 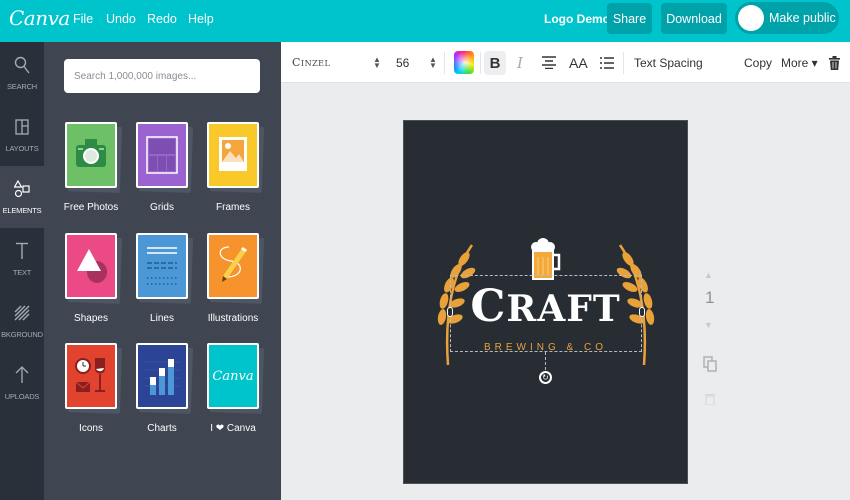 I want to click on rail-label: TEXT, so click(x=22, y=272).